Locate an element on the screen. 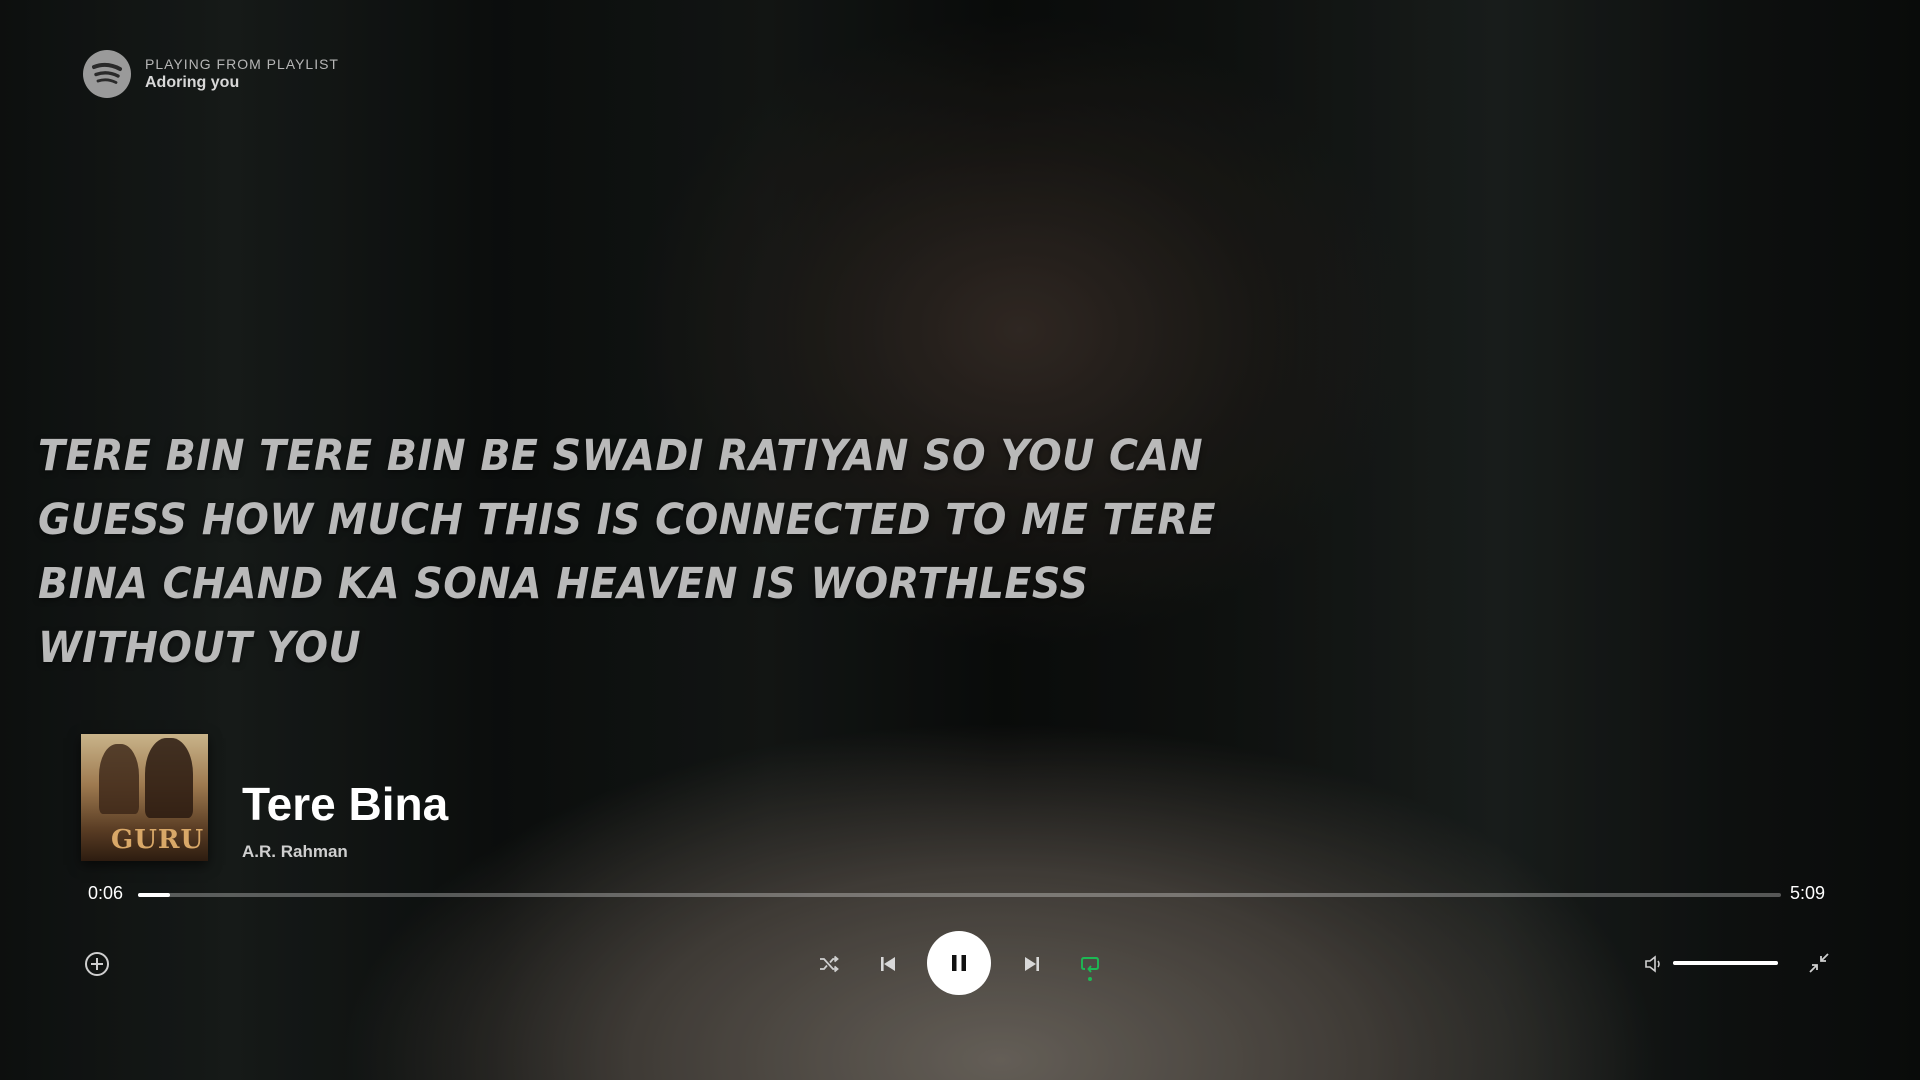  playing-from-label: PLAYING FROM PLAYLIST is located at coordinates (242, 64).